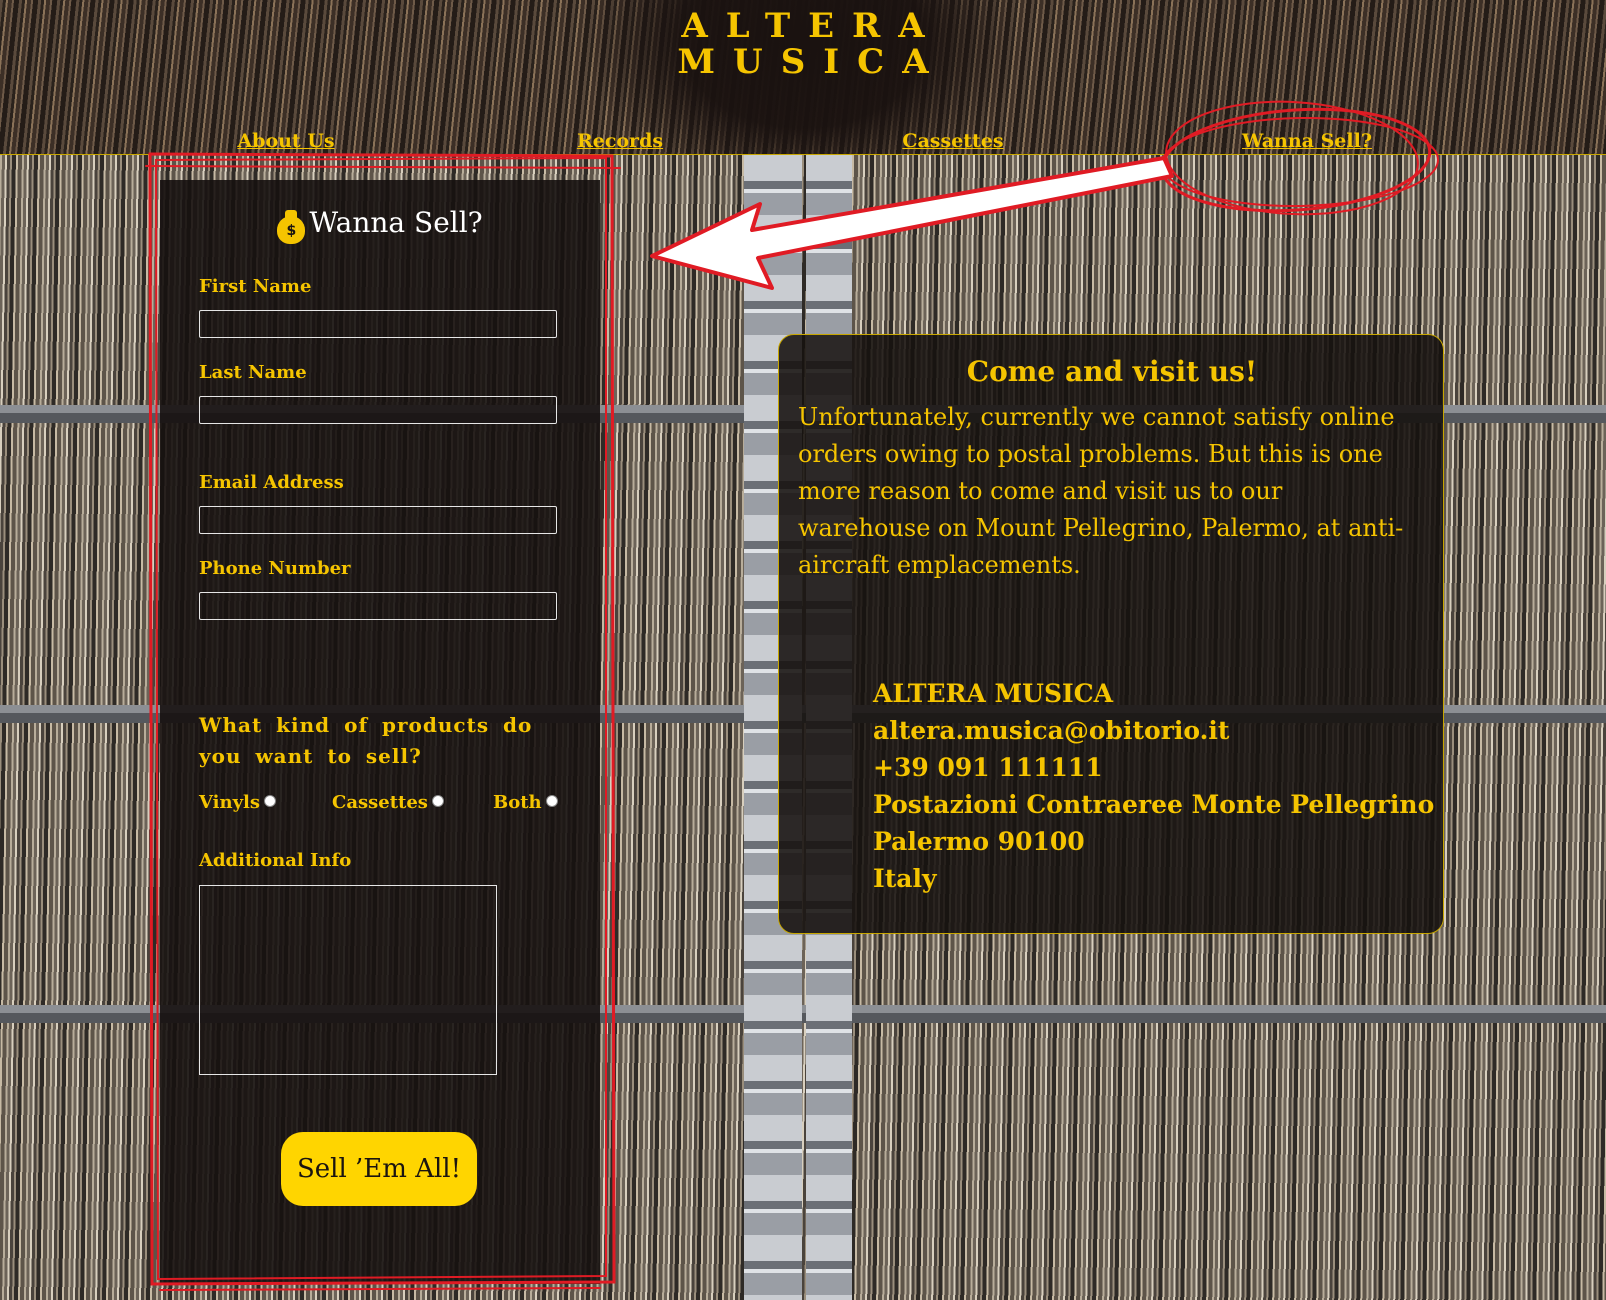  What do you see at coordinates (253, 372) in the screenshot?
I see `last-name-label: Last Name` at bounding box center [253, 372].